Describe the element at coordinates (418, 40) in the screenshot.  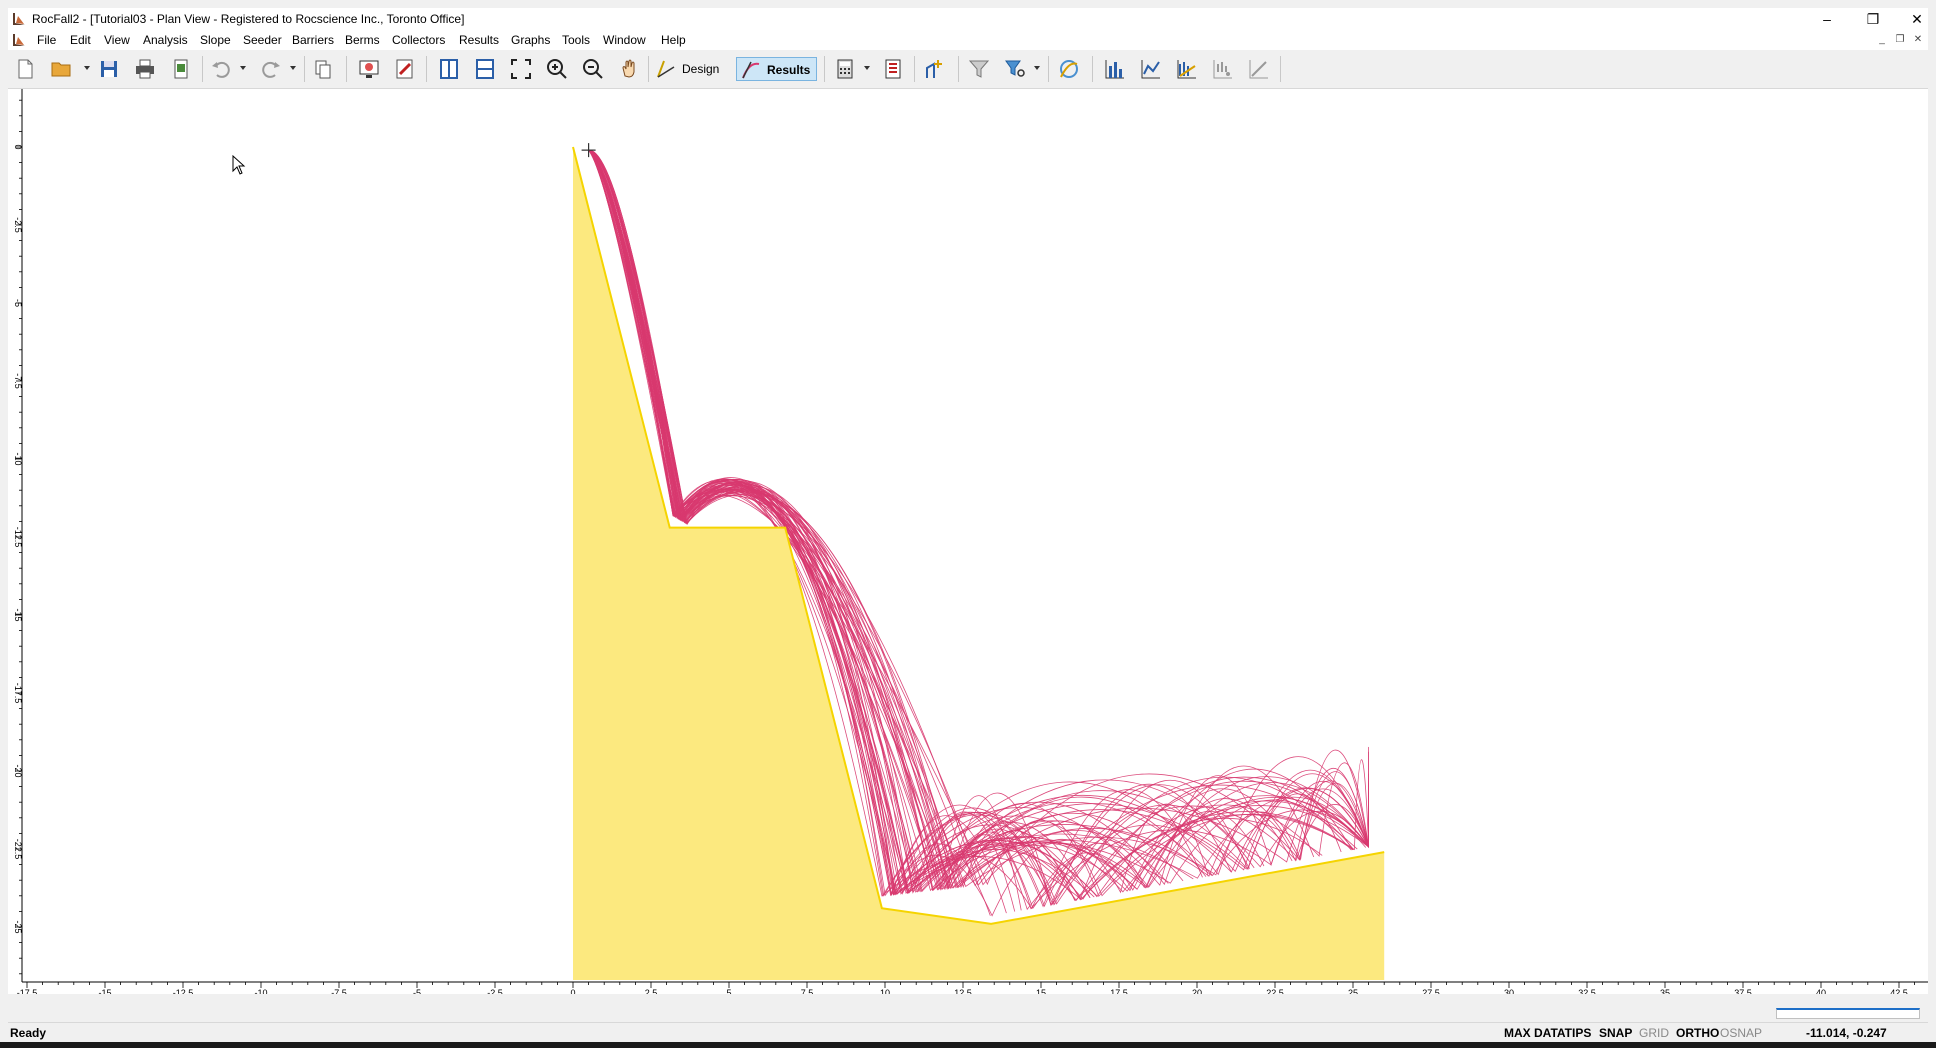
I see `menu-collectors: Collectors` at that location.